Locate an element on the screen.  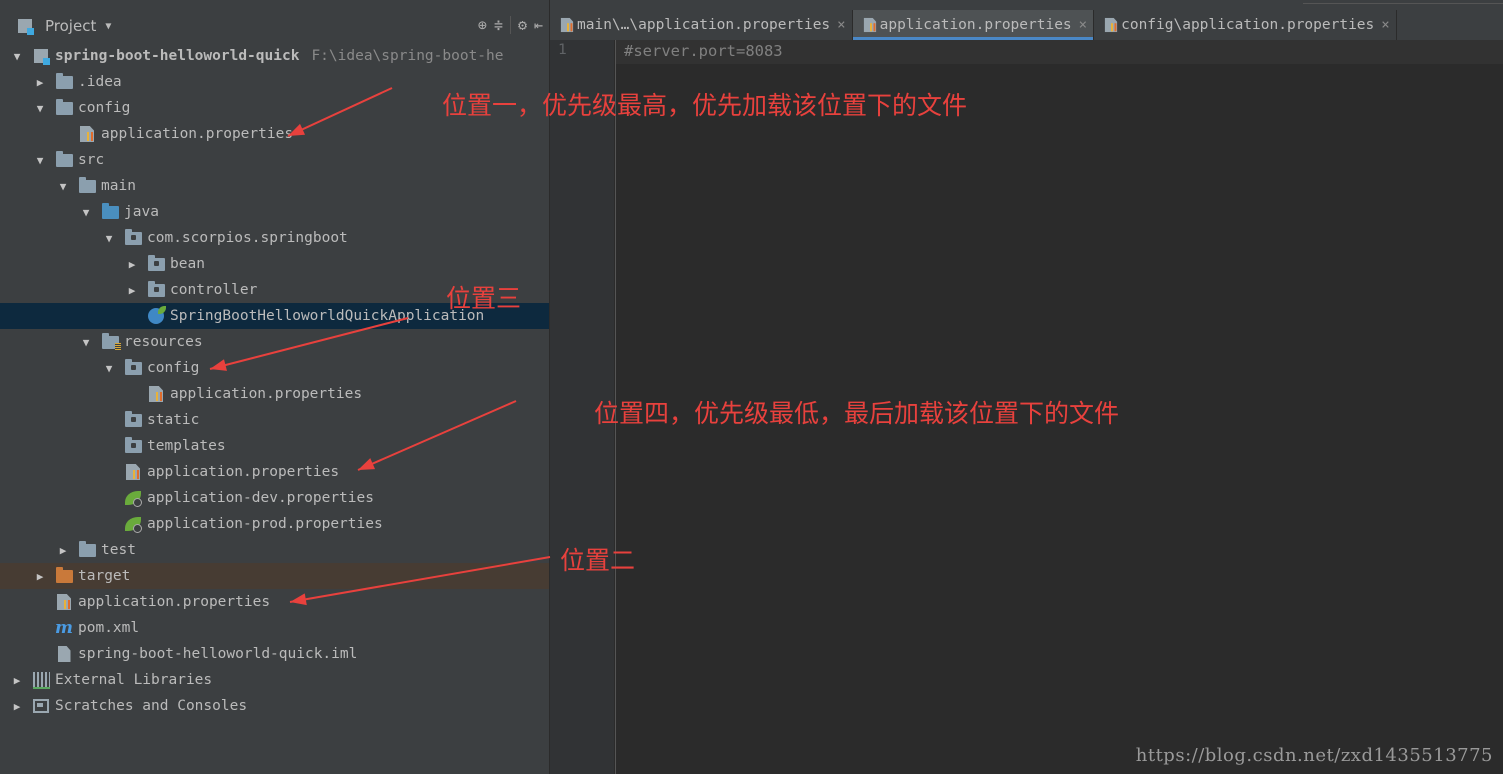
tree-row: ▶application-dev.properties is located at coordinates (274, 498).